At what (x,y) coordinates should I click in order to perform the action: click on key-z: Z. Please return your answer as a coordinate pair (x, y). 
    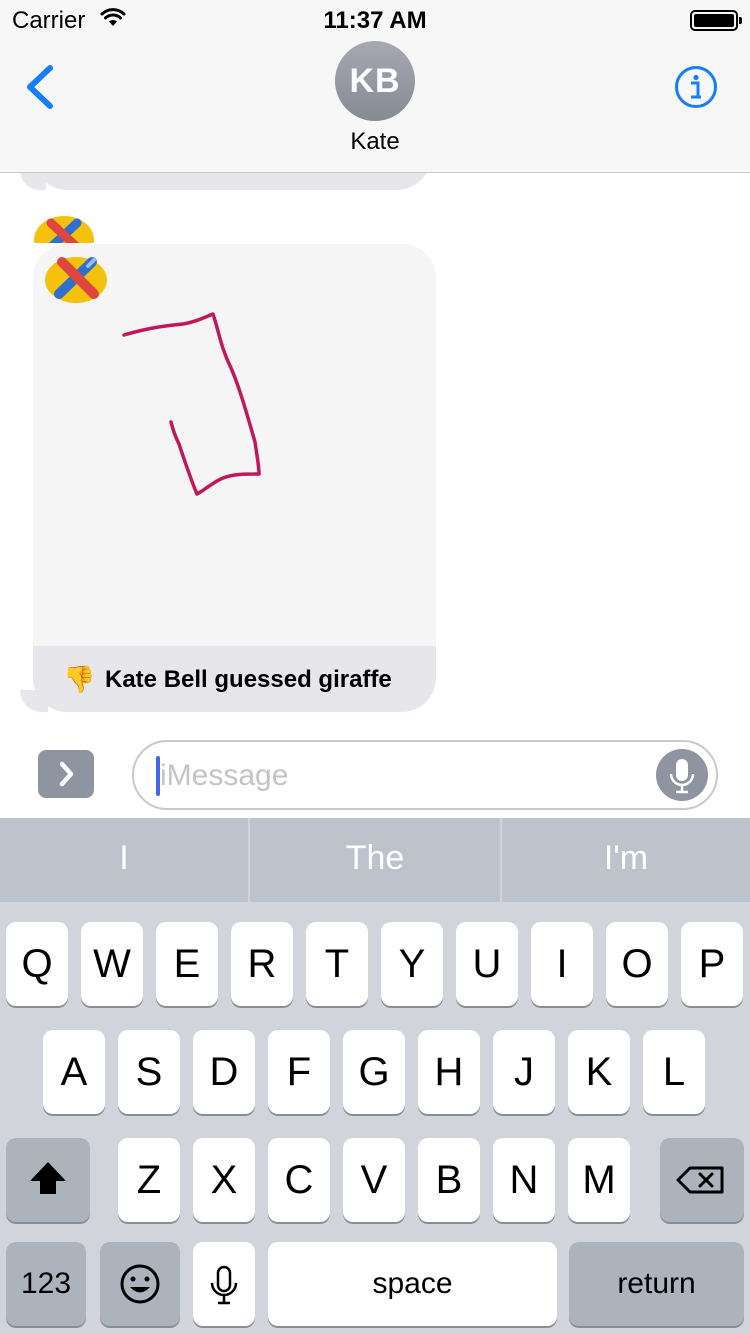
    Looking at the image, I should click on (149, 1180).